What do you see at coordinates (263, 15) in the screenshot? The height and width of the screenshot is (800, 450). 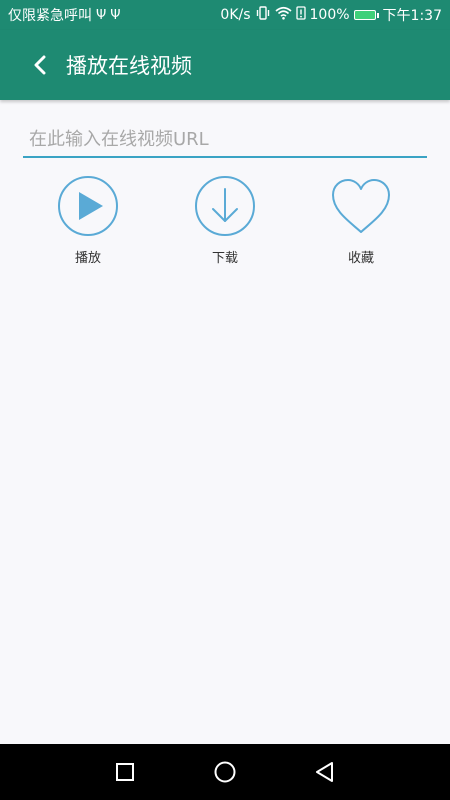 I see `vibrate-icon` at bounding box center [263, 15].